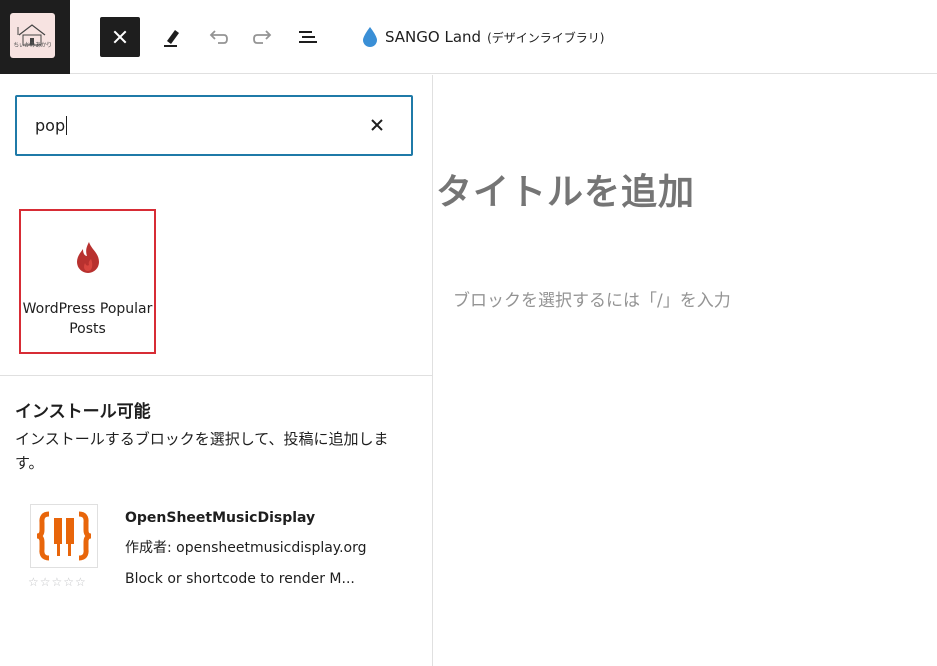 The image size is (937, 666). I want to click on plugin-author: 作成者: opensheetmusicdisplay.org, so click(246, 548).